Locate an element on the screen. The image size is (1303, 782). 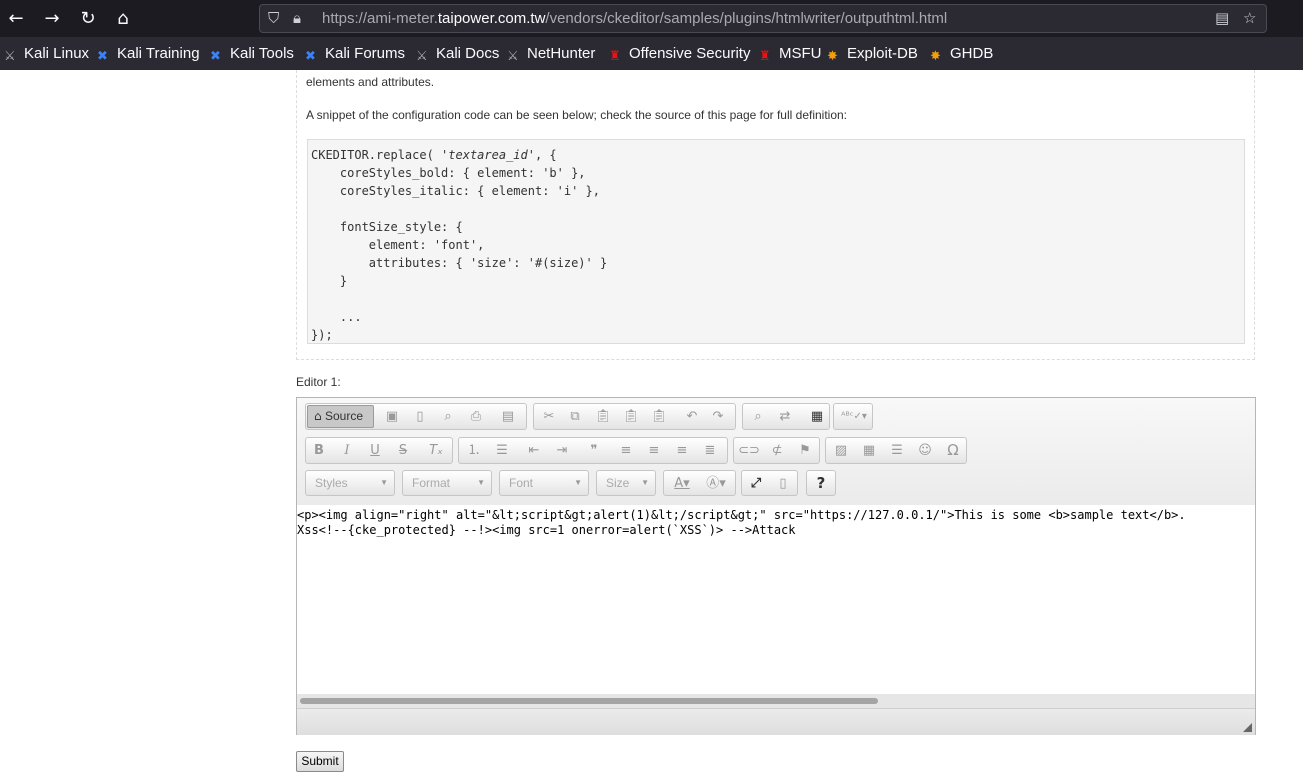
replace-icon: ⇄ is located at coordinates (785, 416).